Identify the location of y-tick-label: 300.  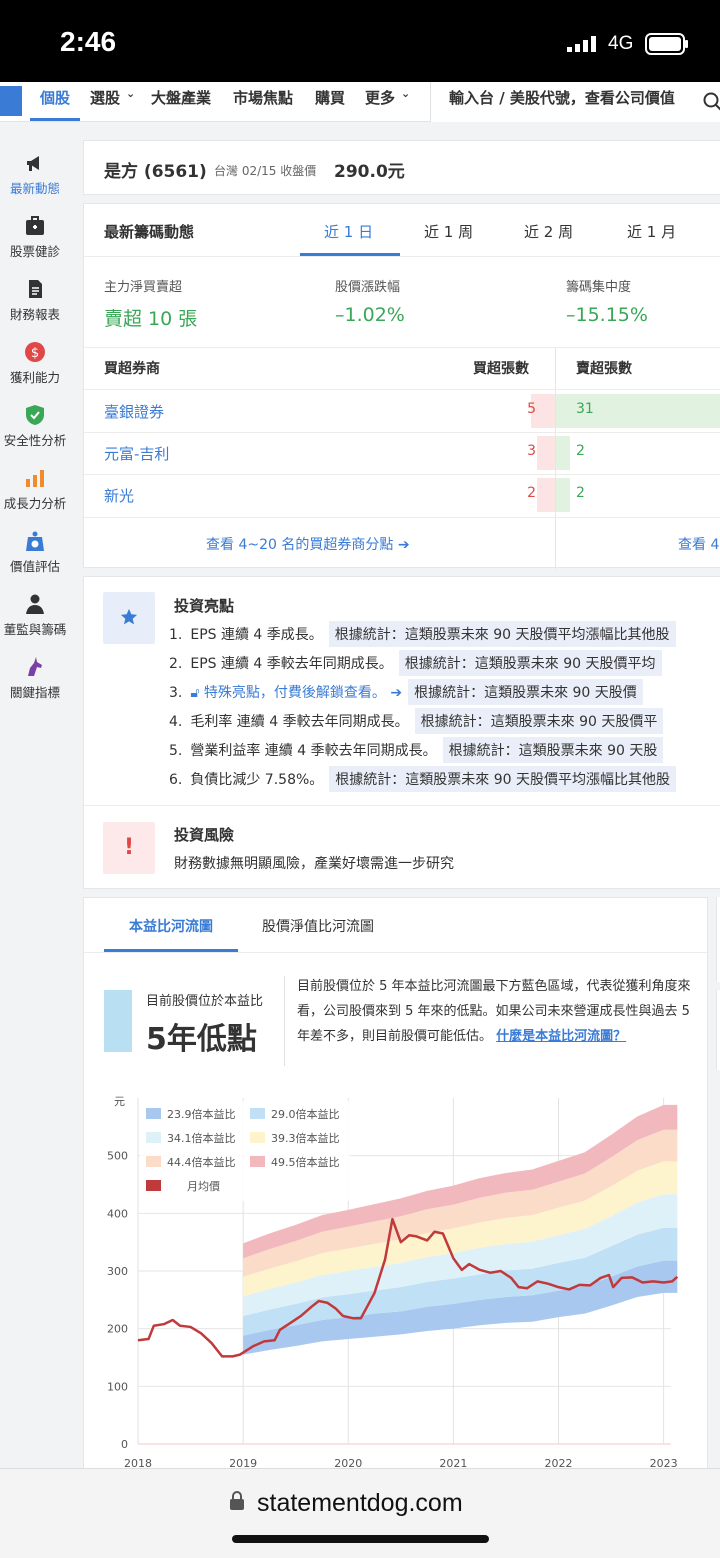
(117, 1271).